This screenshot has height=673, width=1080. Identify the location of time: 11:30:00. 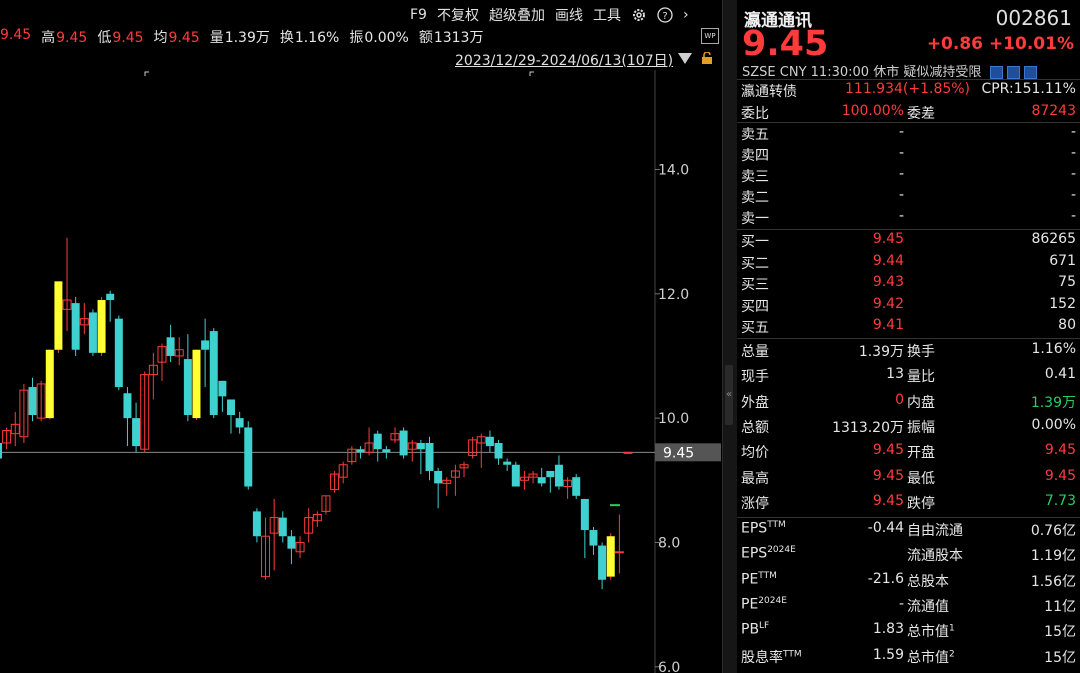
(840, 72).